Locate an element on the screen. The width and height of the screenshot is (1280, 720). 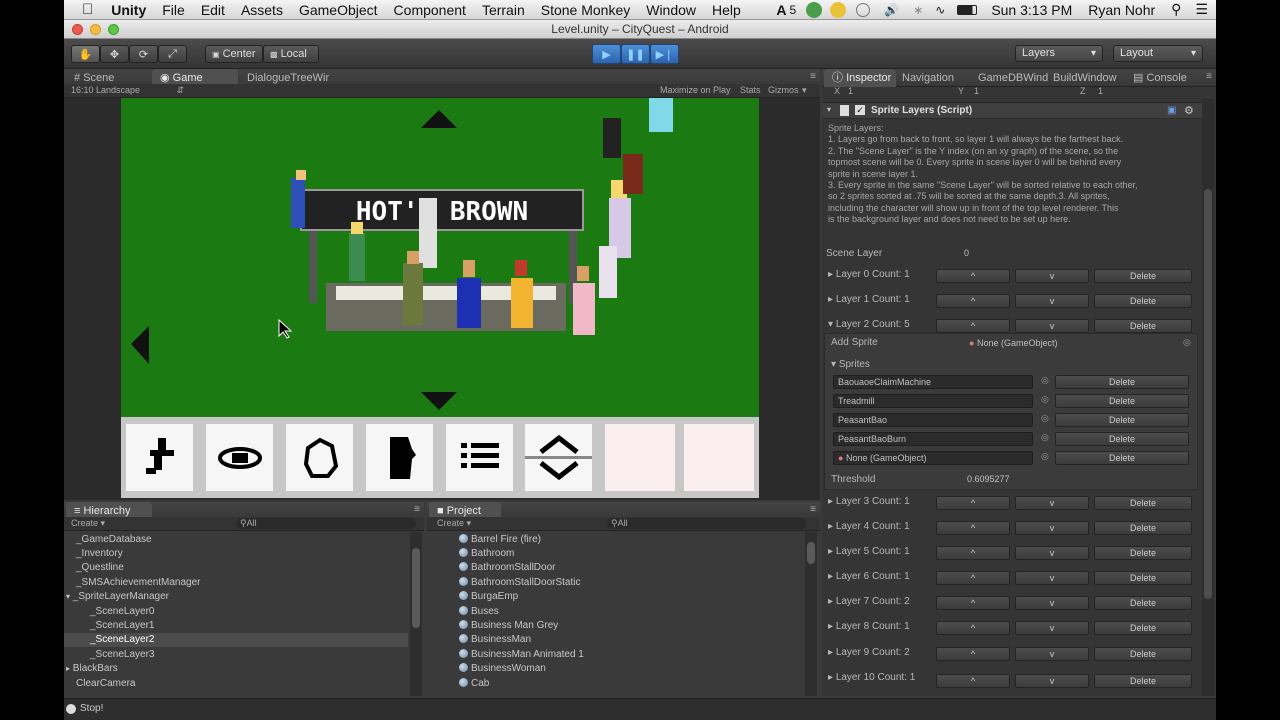
menubar-user: Ryan Nohr is located at coordinates (1121, 10).